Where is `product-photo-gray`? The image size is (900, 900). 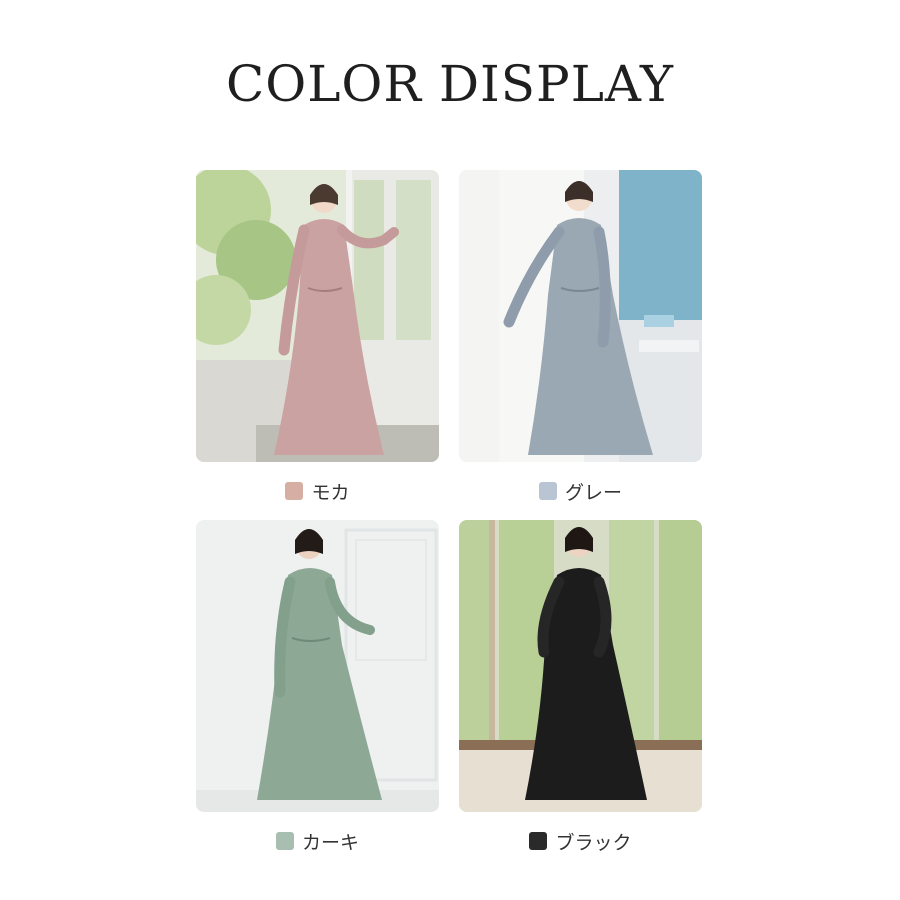 product-photo-gray is located at coordinates (580, 316).